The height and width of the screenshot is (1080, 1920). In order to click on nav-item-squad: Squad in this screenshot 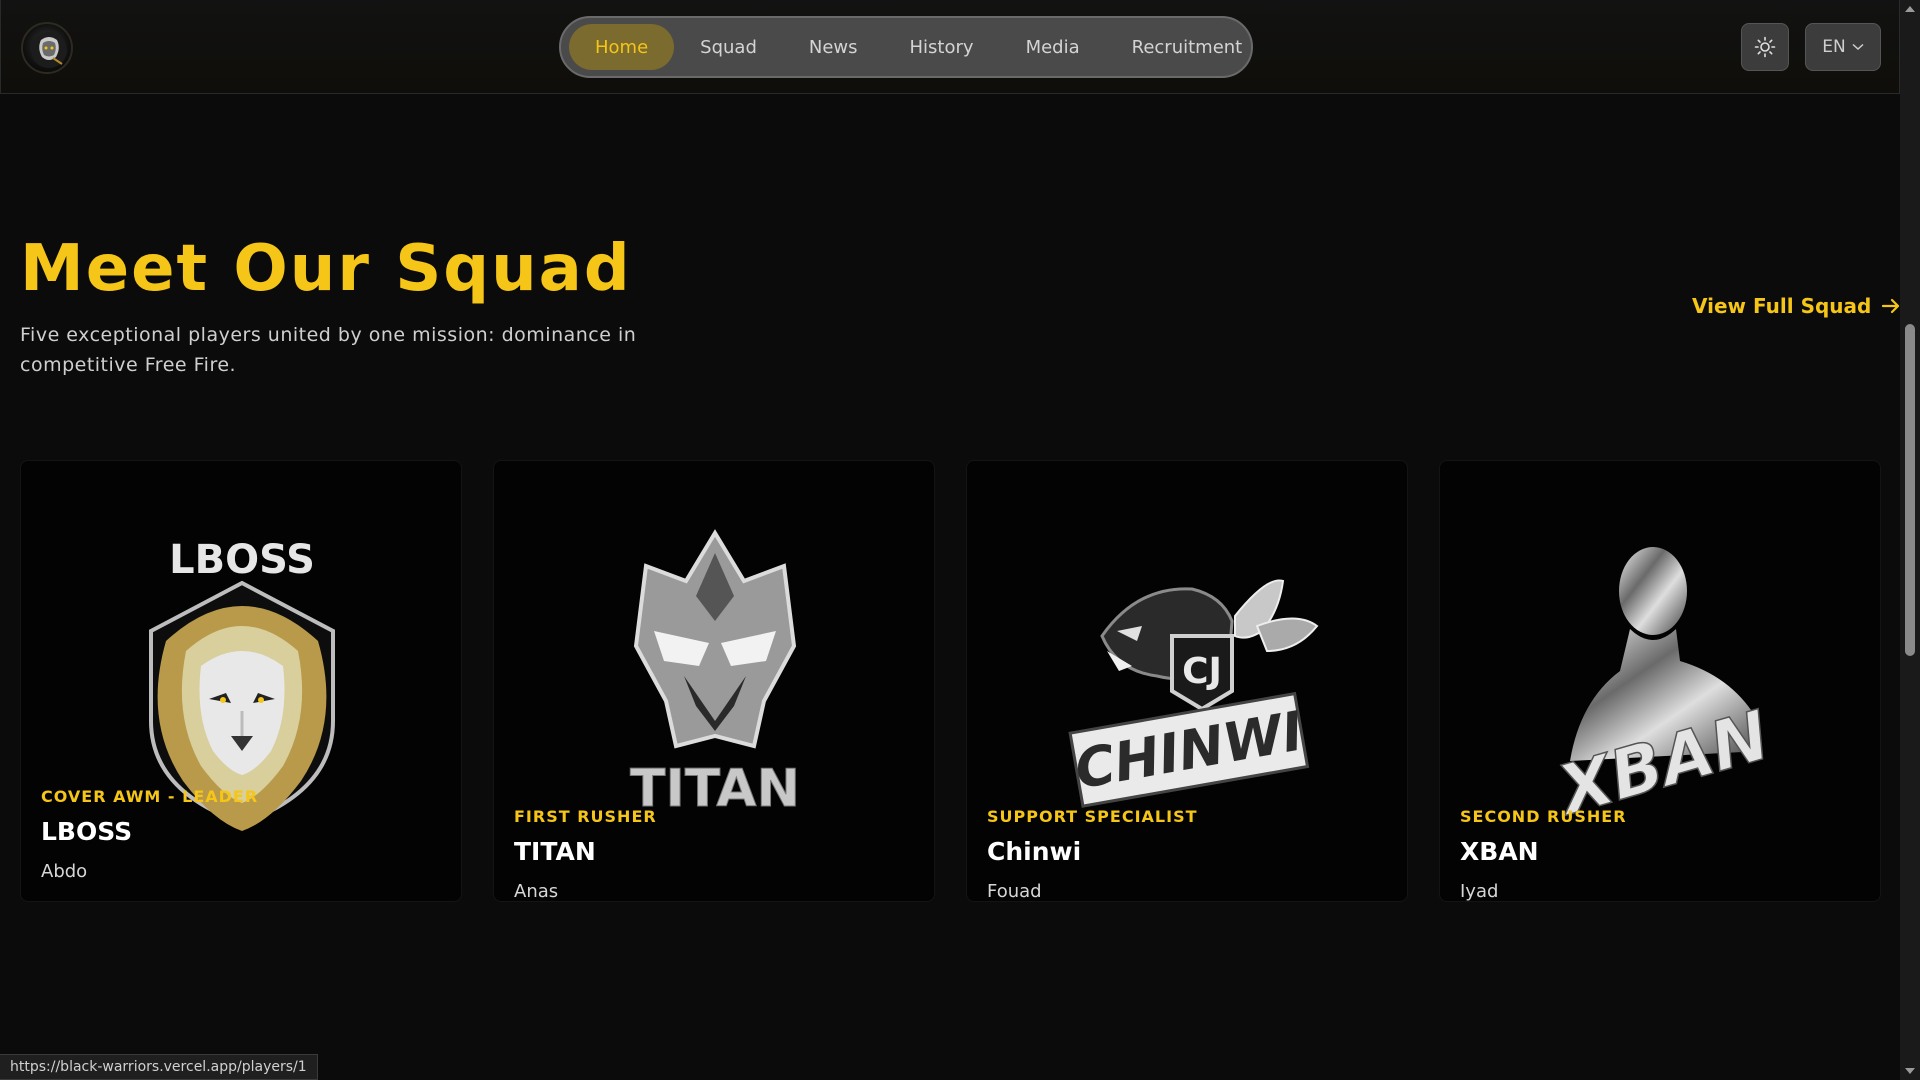, I will do `click(728, 47)`.